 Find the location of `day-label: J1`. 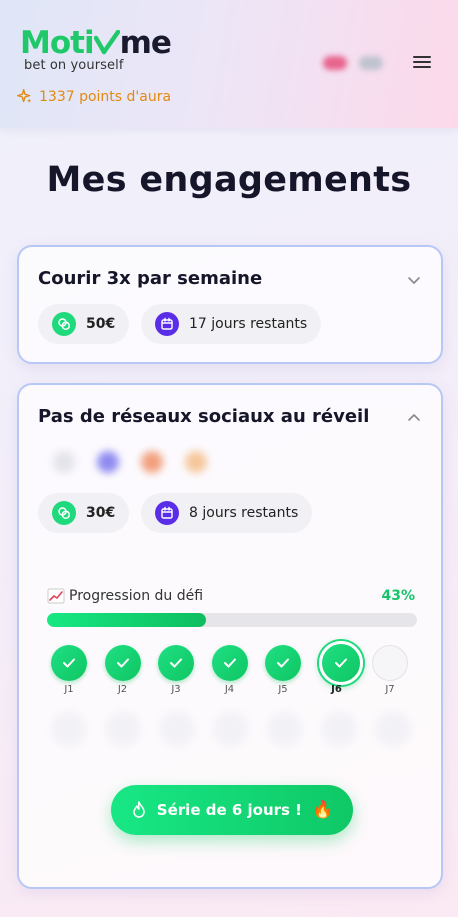

day-label: J1 is located at coordinates (69, 689).